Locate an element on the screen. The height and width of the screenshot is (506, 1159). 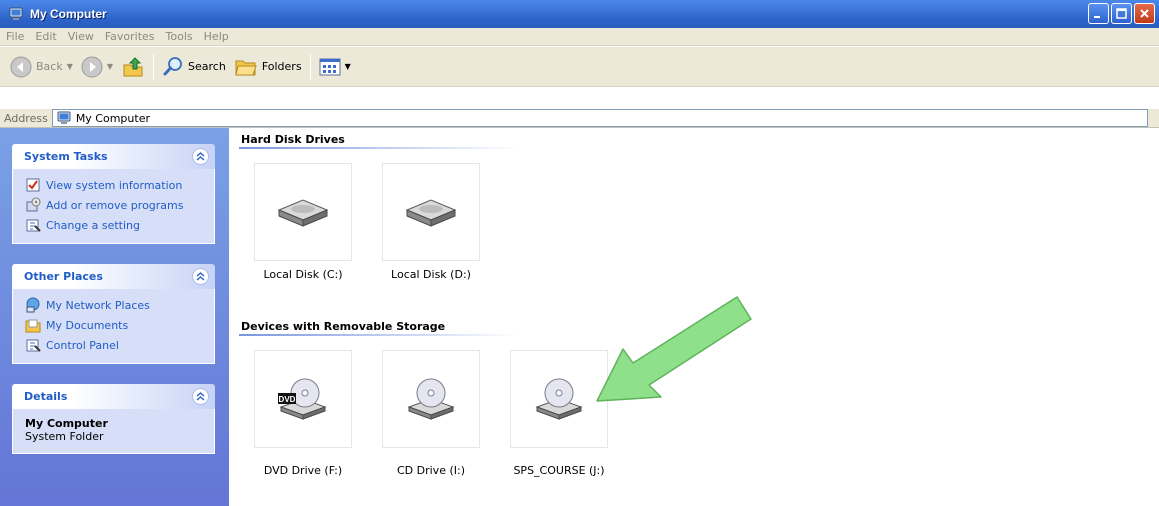
back-arrow-icon is located at coordinates (21, 66).